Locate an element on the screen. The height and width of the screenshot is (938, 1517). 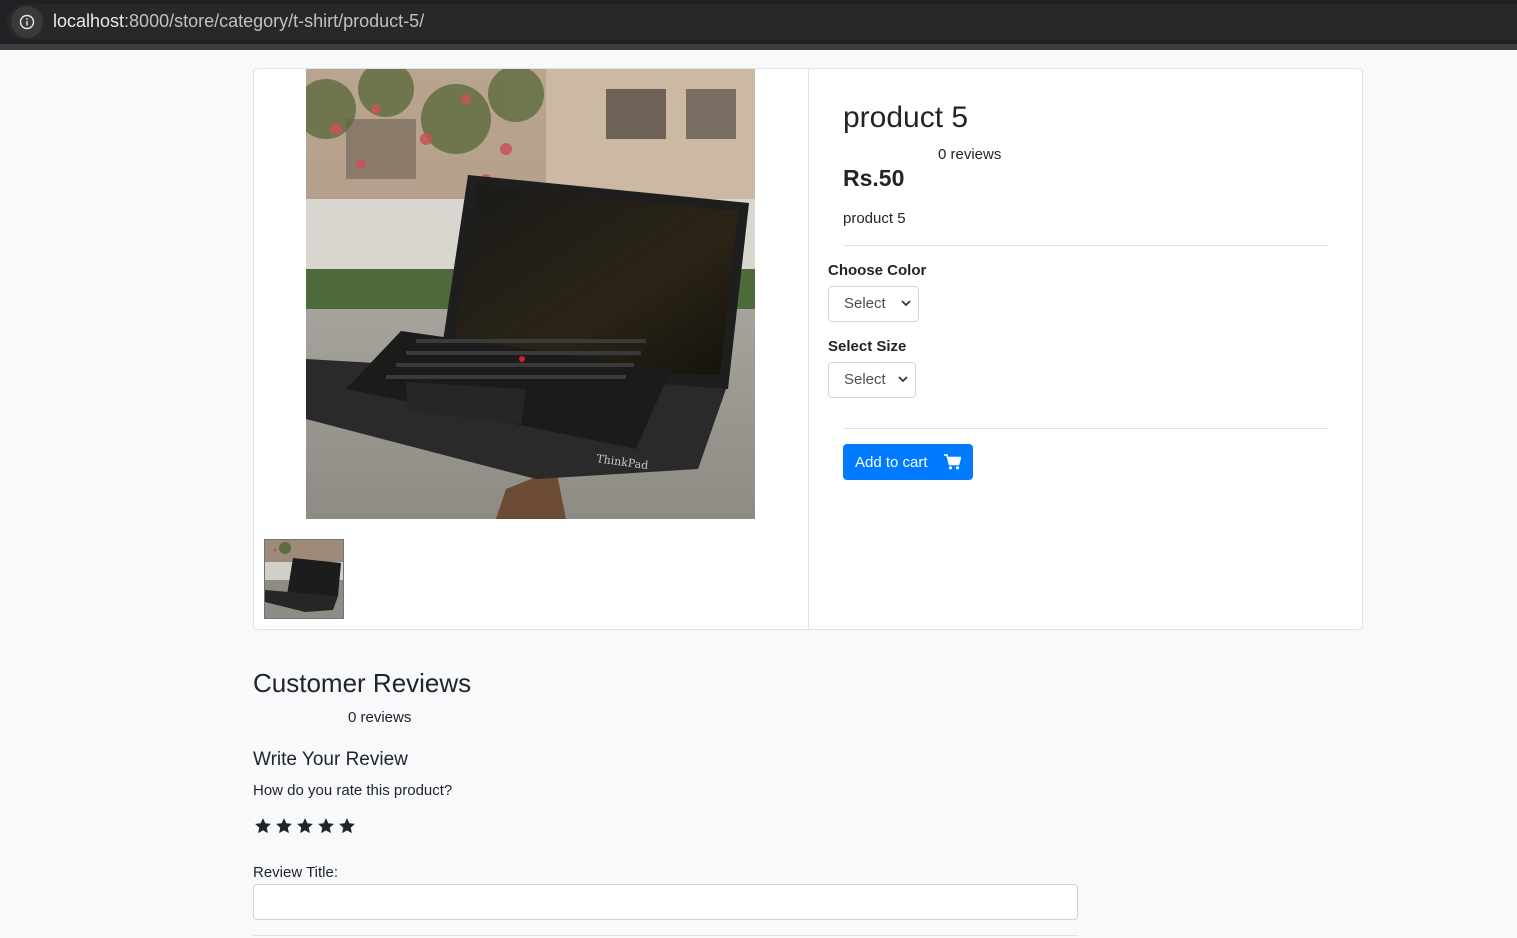
size-label: Select Size is located at coordinates (867, 346).